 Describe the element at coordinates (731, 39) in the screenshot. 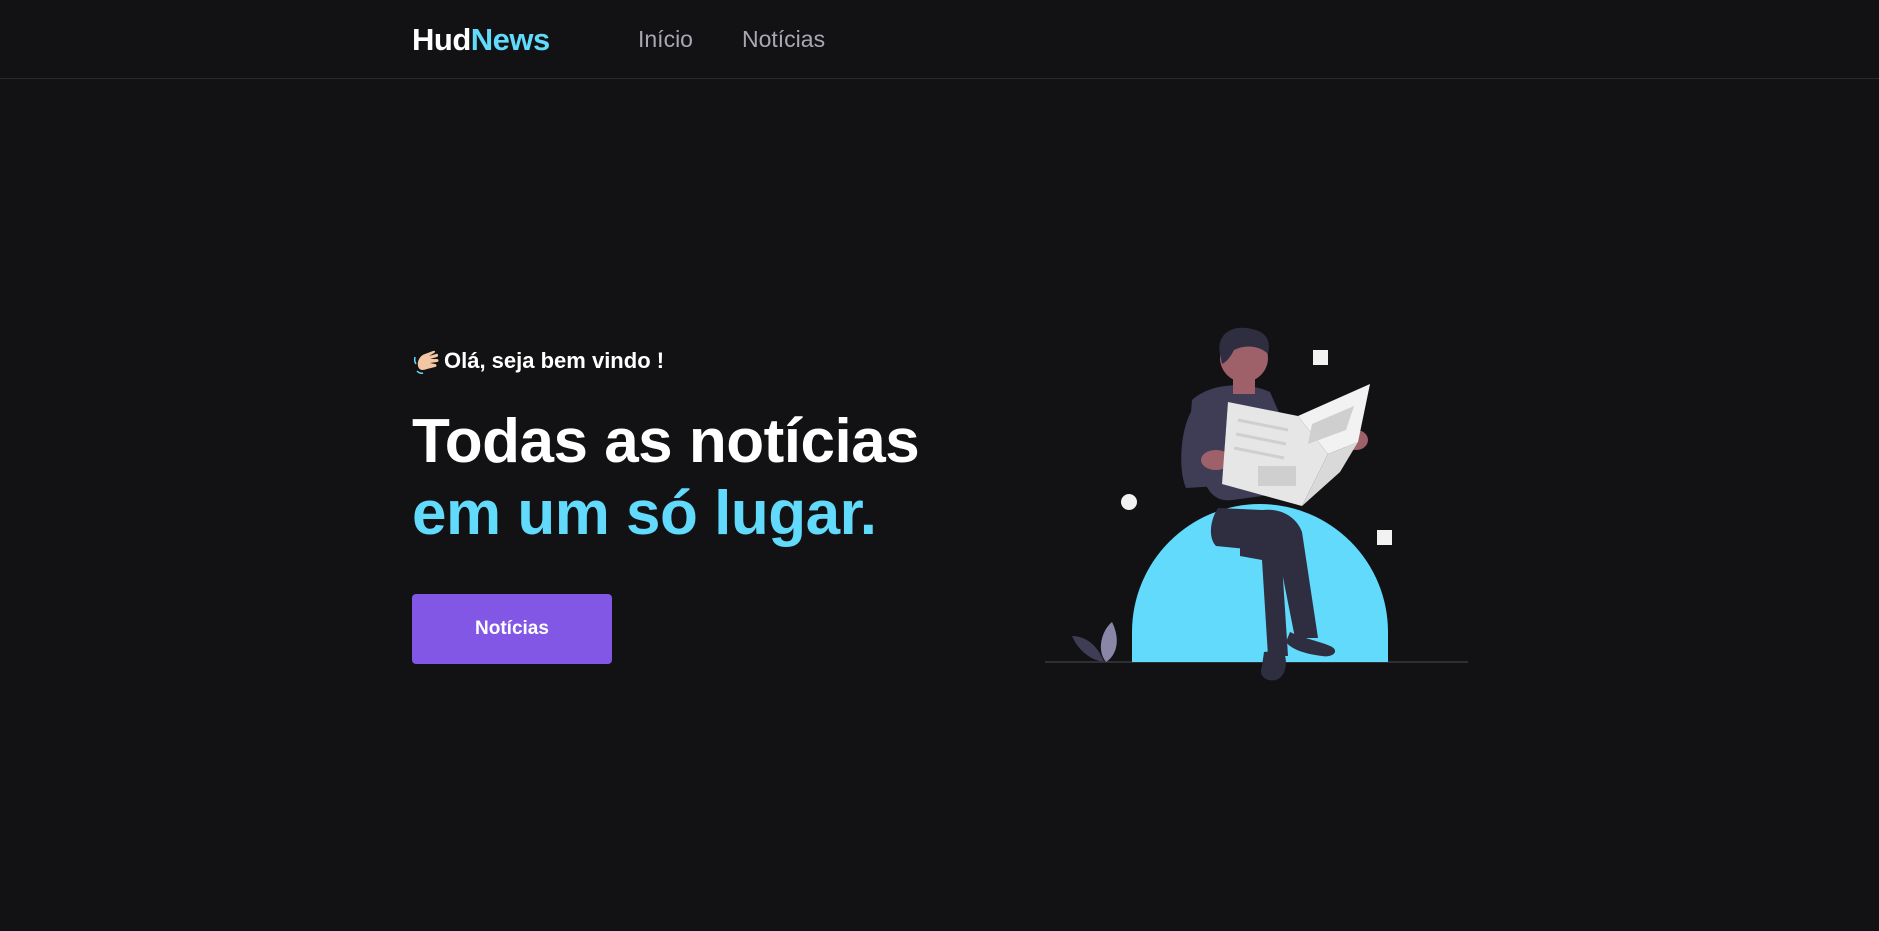

I see `main-nav: Início Notícias` at that location.